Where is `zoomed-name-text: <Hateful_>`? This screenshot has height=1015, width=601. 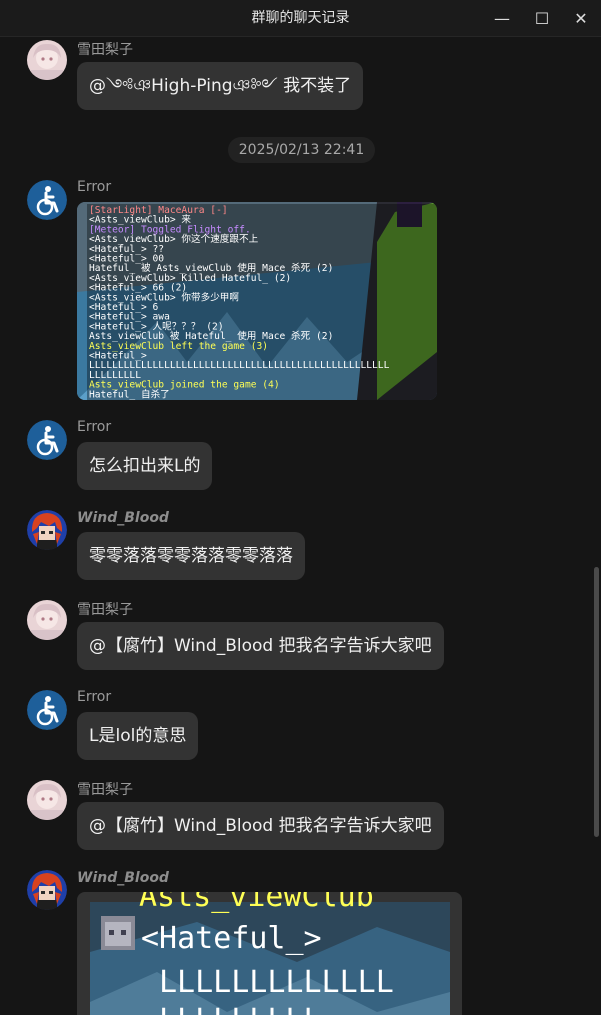
zoomed-name-text: <Hateful_> is located at coordinates (231, 938).